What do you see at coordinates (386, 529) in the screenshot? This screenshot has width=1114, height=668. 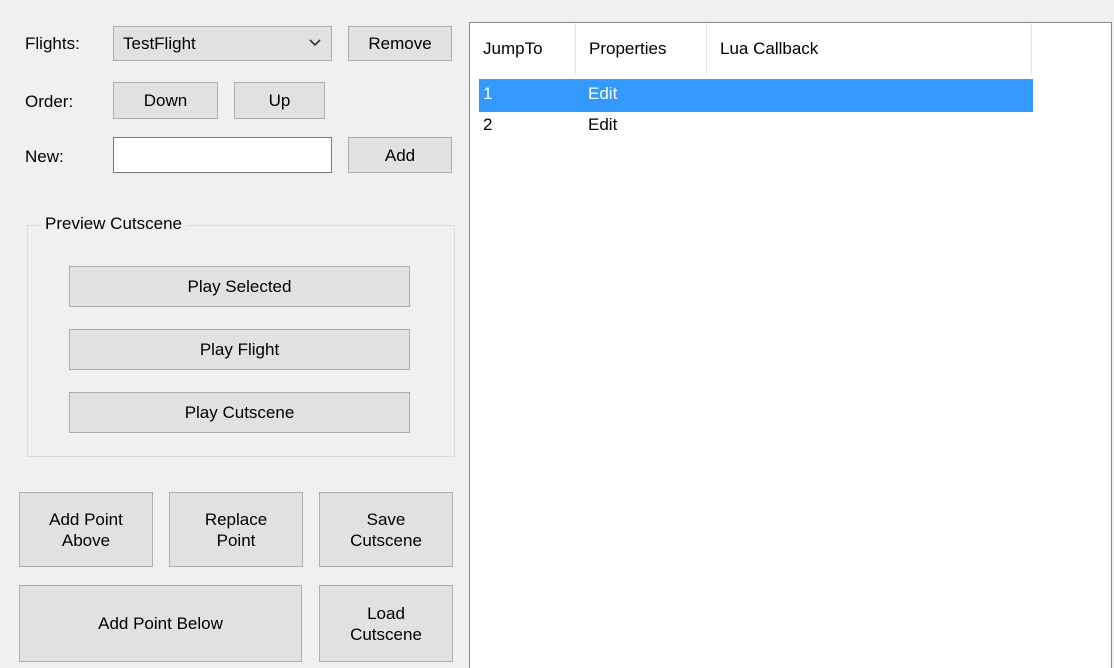 I see `save-cutscene-button: Save Cutscene` at bounding box center [386, 529].